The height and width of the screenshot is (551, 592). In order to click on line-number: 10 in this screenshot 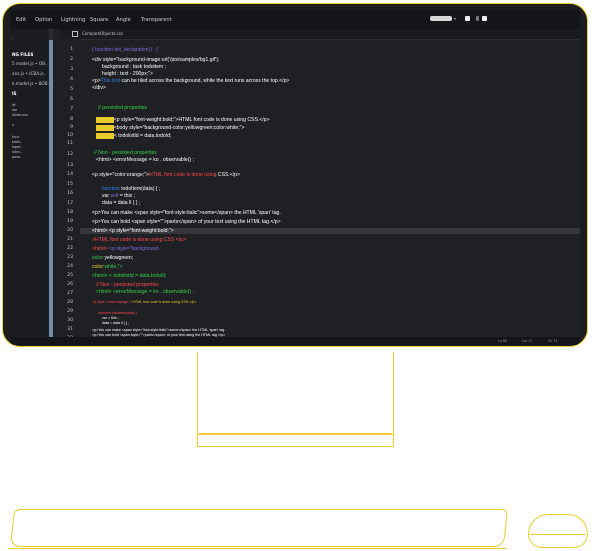, I will do `click(70, 135)`.